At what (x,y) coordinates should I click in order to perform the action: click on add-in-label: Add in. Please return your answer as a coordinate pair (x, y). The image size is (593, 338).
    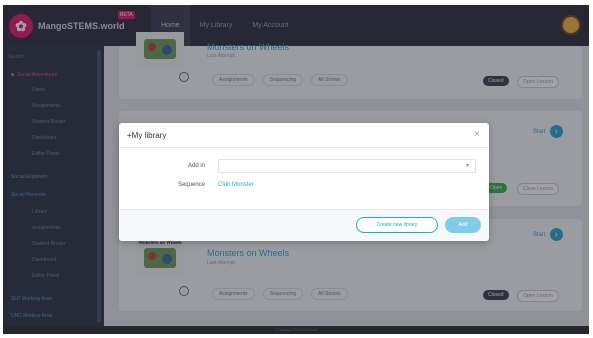
    Looking at the image, I should click on (196, 166).